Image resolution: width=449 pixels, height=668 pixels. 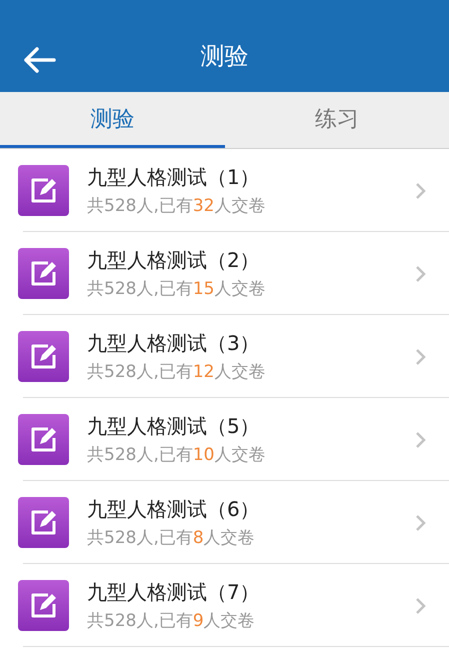 I want to click on page-title: 测验, so click(x=224, y=56).